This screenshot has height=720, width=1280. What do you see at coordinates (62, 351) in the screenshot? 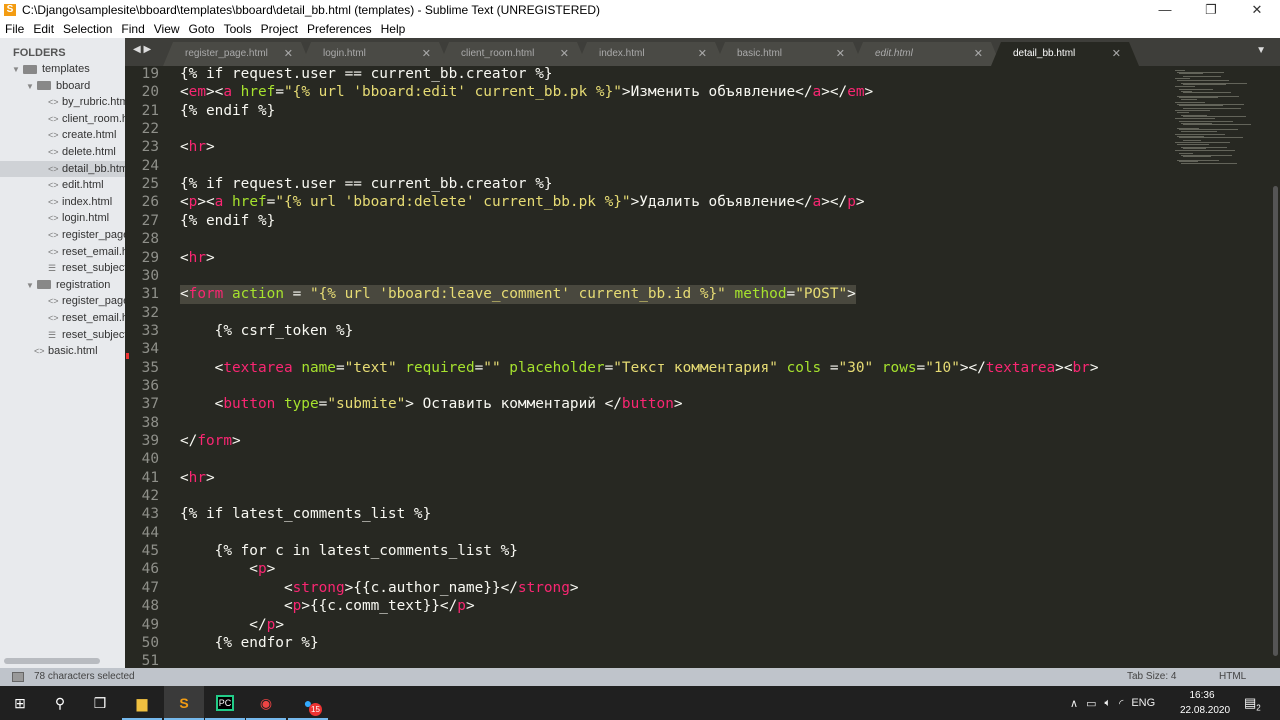
I see `sidebar-file: <> basic.html` at bounding box center [62, 351].